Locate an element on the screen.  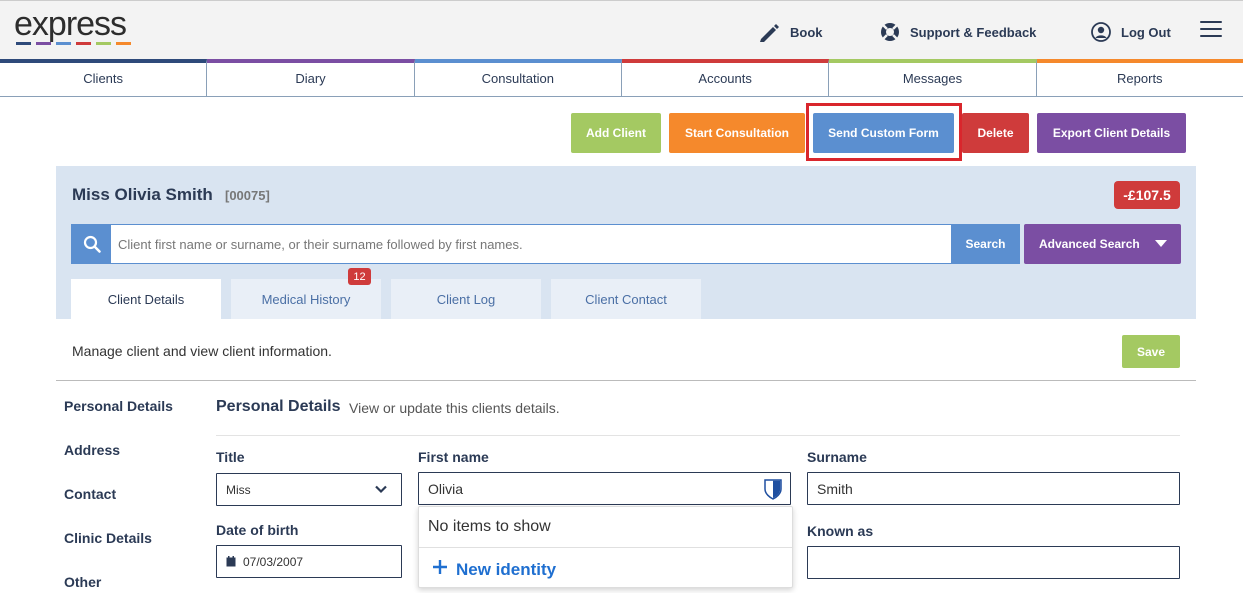
popup-divider is located at coordinates (605, 547).